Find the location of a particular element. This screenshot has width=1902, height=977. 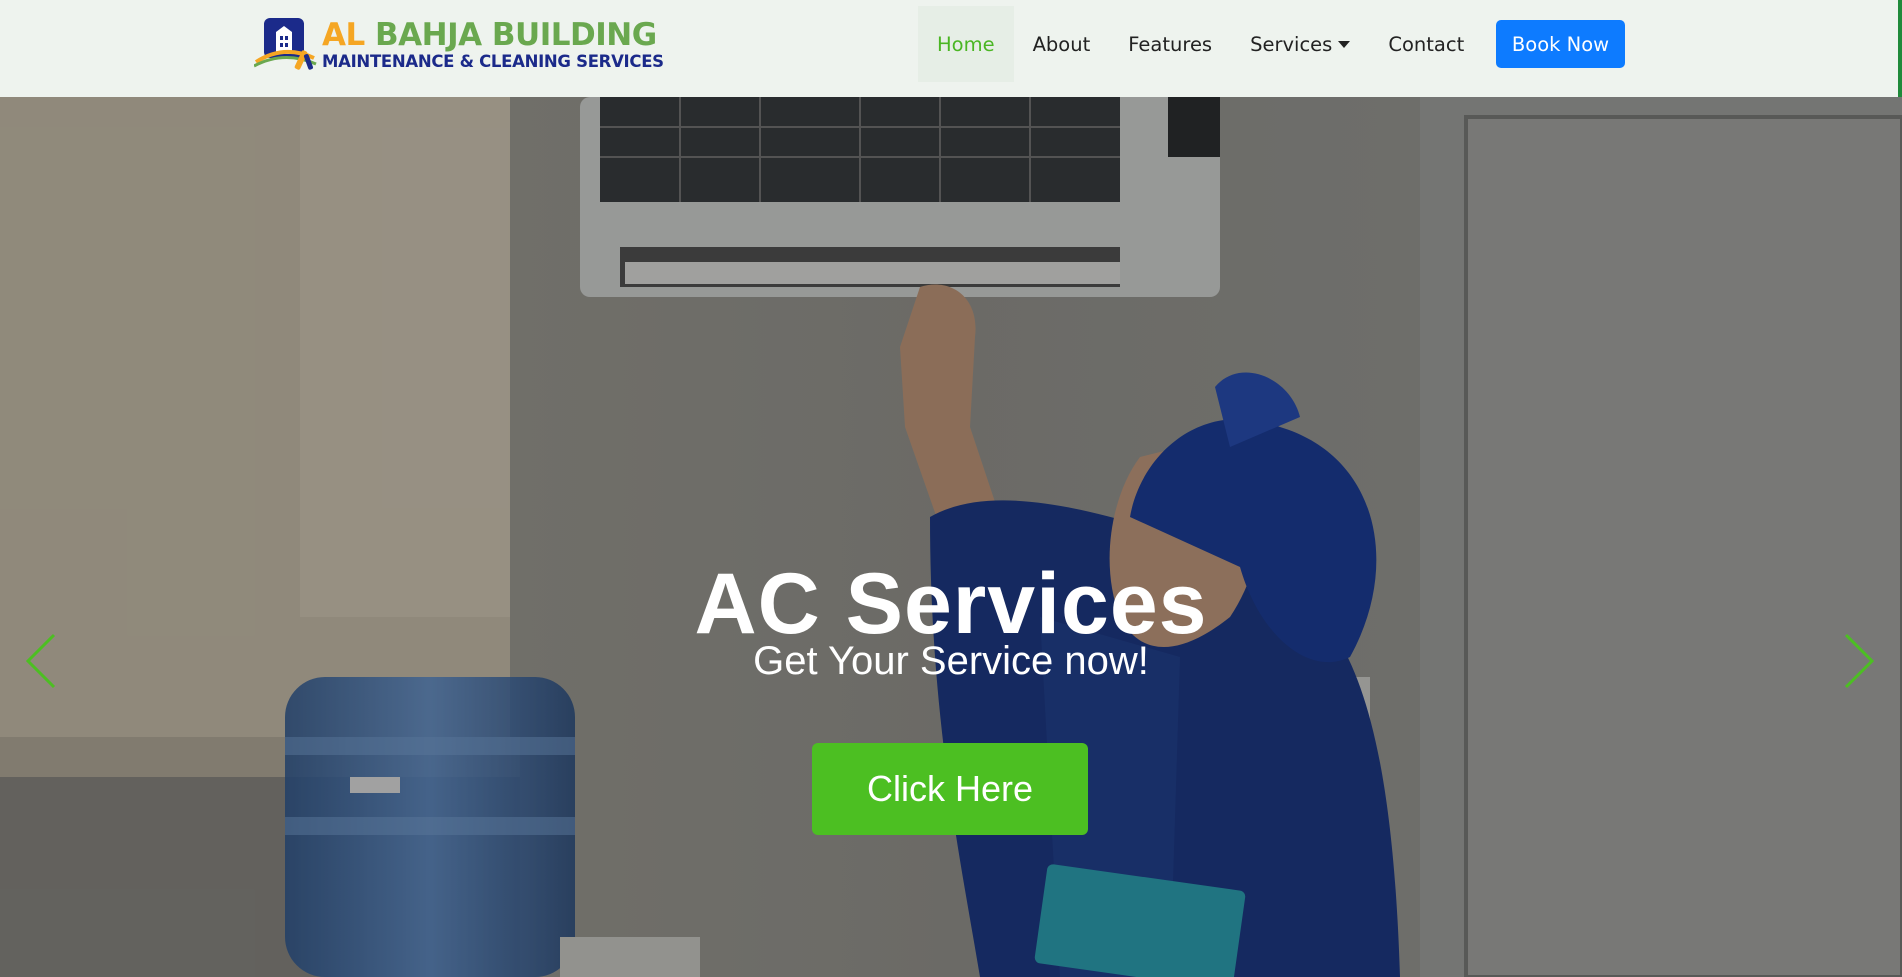

brand-name-part1: AL is located at coordinates (343, 34).